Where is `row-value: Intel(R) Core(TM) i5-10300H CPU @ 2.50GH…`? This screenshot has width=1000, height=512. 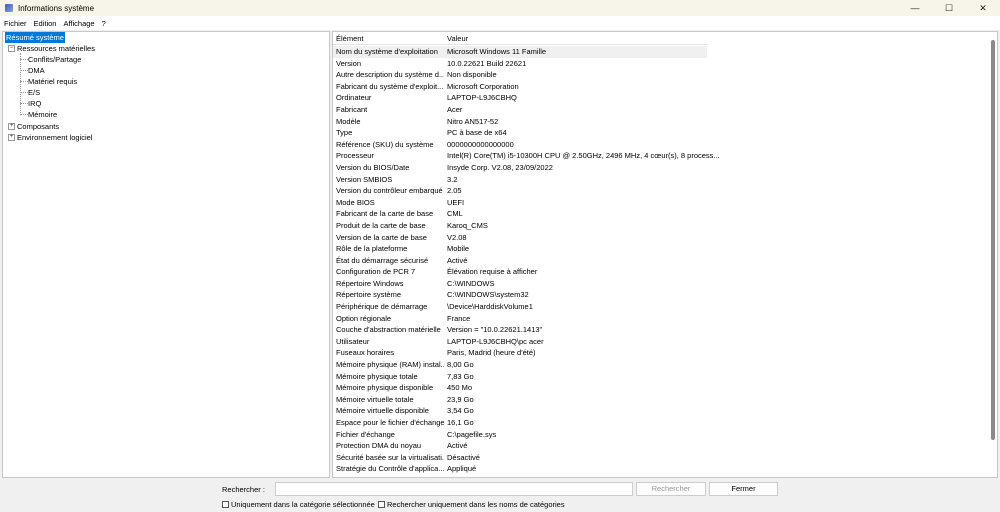 row-value: Intel(R) Core(TM) i5-10300H CPU @ 2.50GH… is located at coordinates (583, 156).